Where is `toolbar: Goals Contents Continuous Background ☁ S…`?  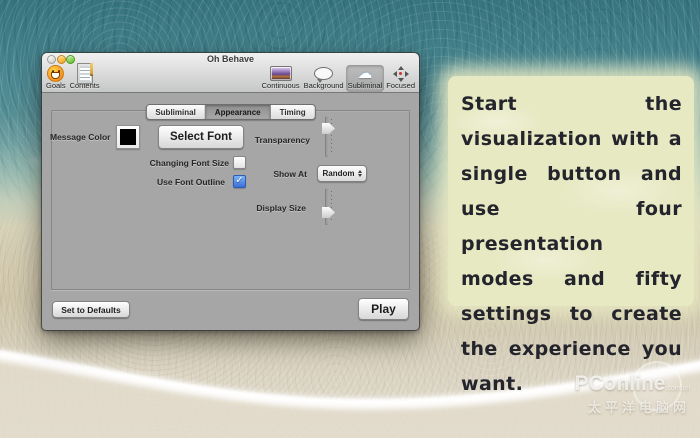
toolbar: Goals Contents Continuous Background ☁ S… is located at coordinates (230, 77).